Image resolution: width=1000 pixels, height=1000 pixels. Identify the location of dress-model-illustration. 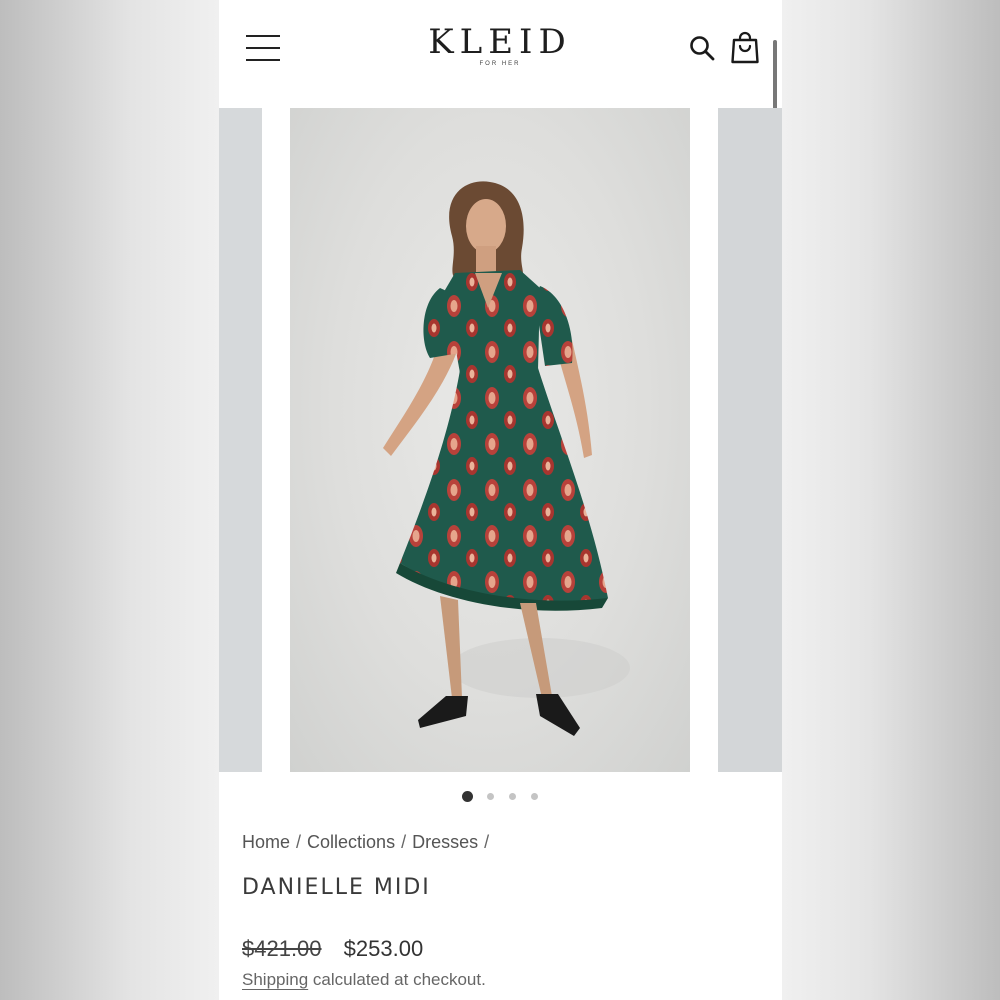
(506, 458).